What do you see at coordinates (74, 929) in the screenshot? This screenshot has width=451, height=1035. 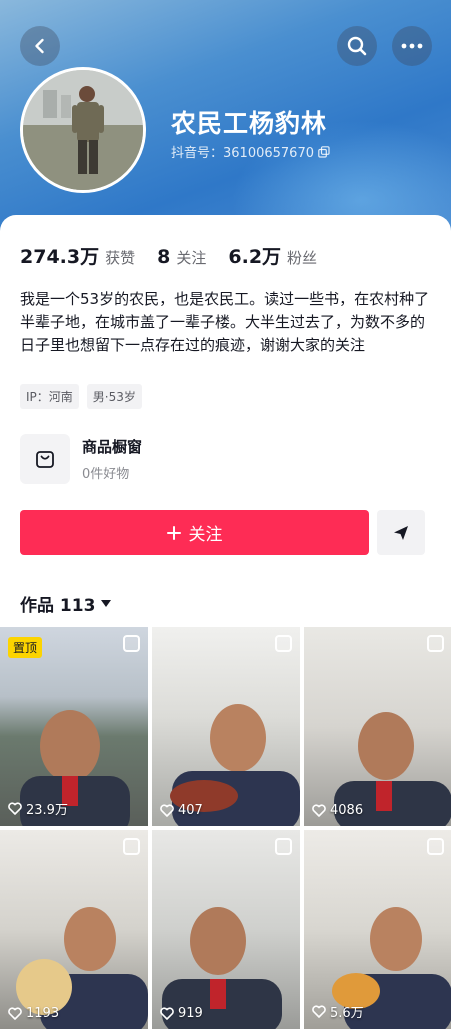 I see `video-tile: 1193` at bounding box center [74, 929].